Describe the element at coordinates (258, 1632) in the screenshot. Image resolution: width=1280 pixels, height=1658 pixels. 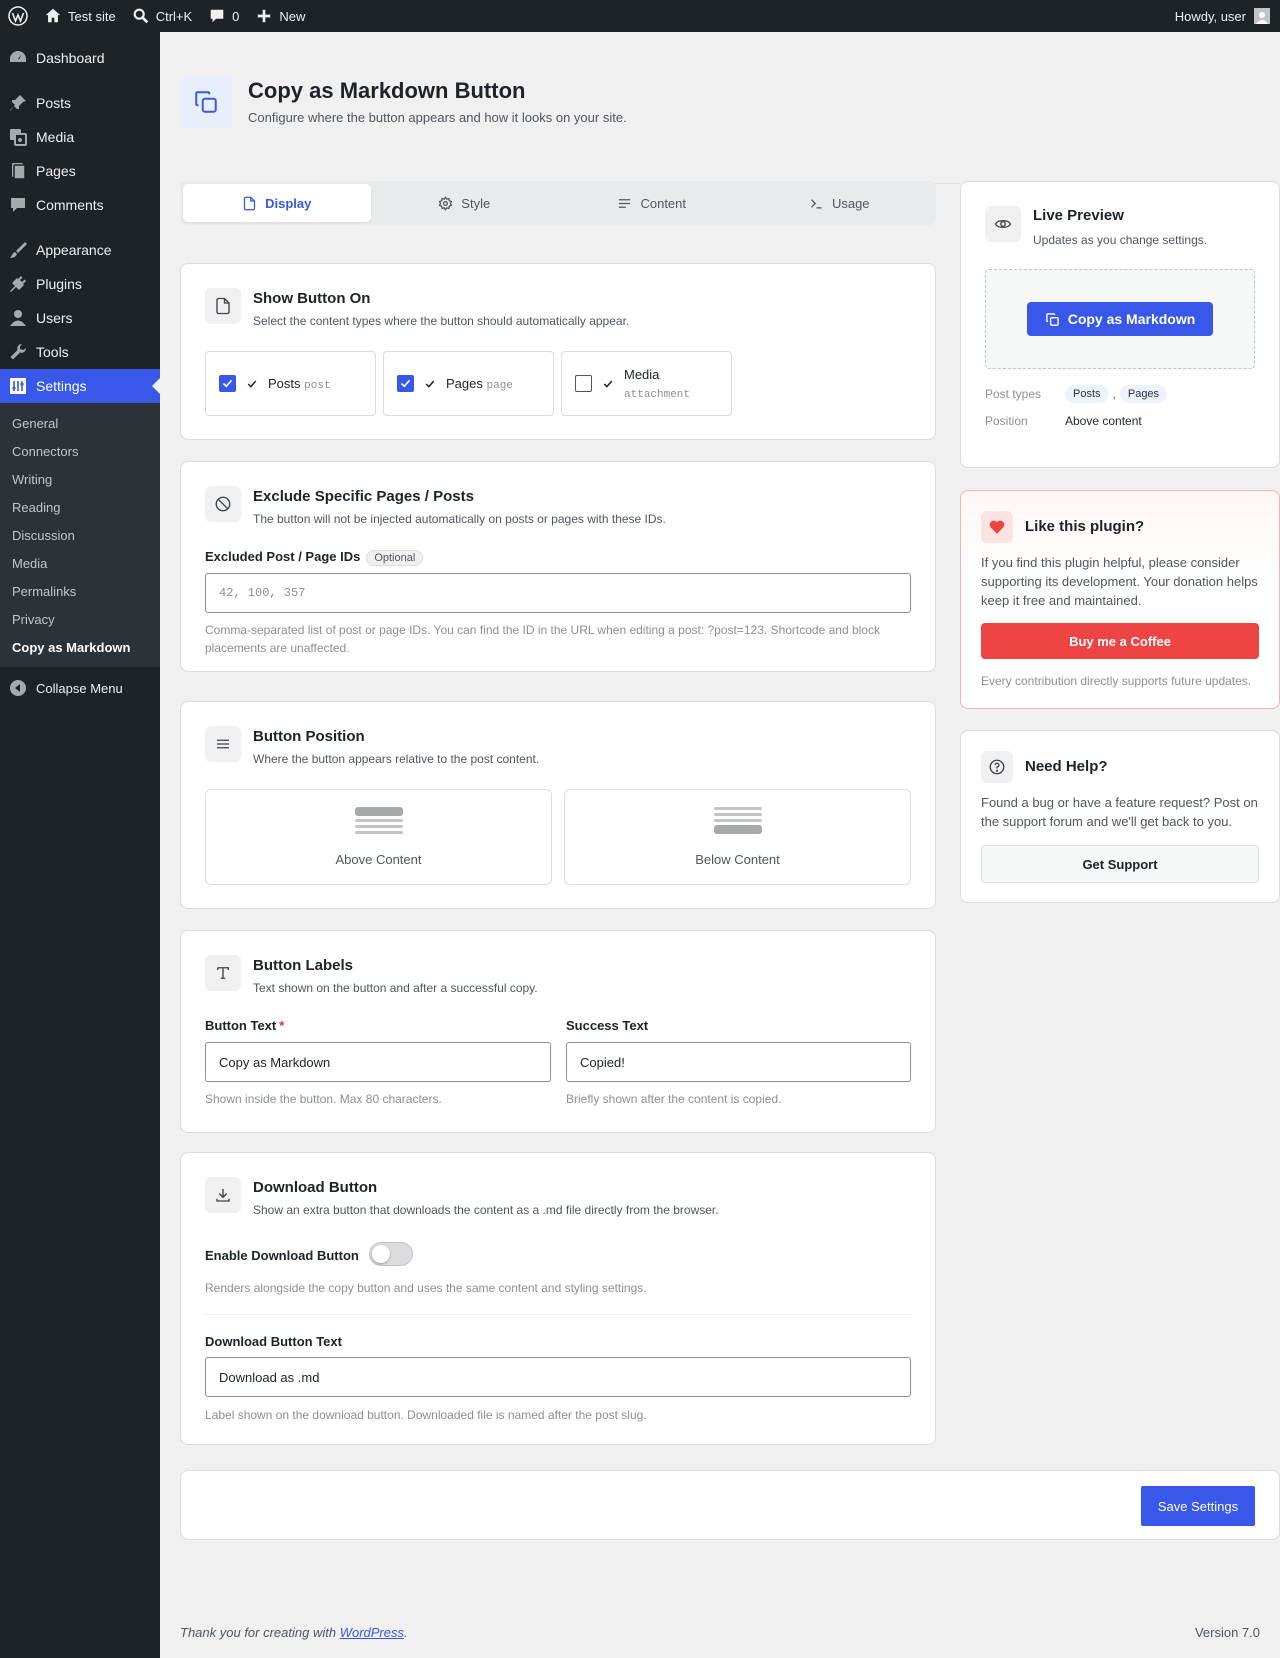
I see `footer-thanks-prefix: Thank you for creating with` at that location.